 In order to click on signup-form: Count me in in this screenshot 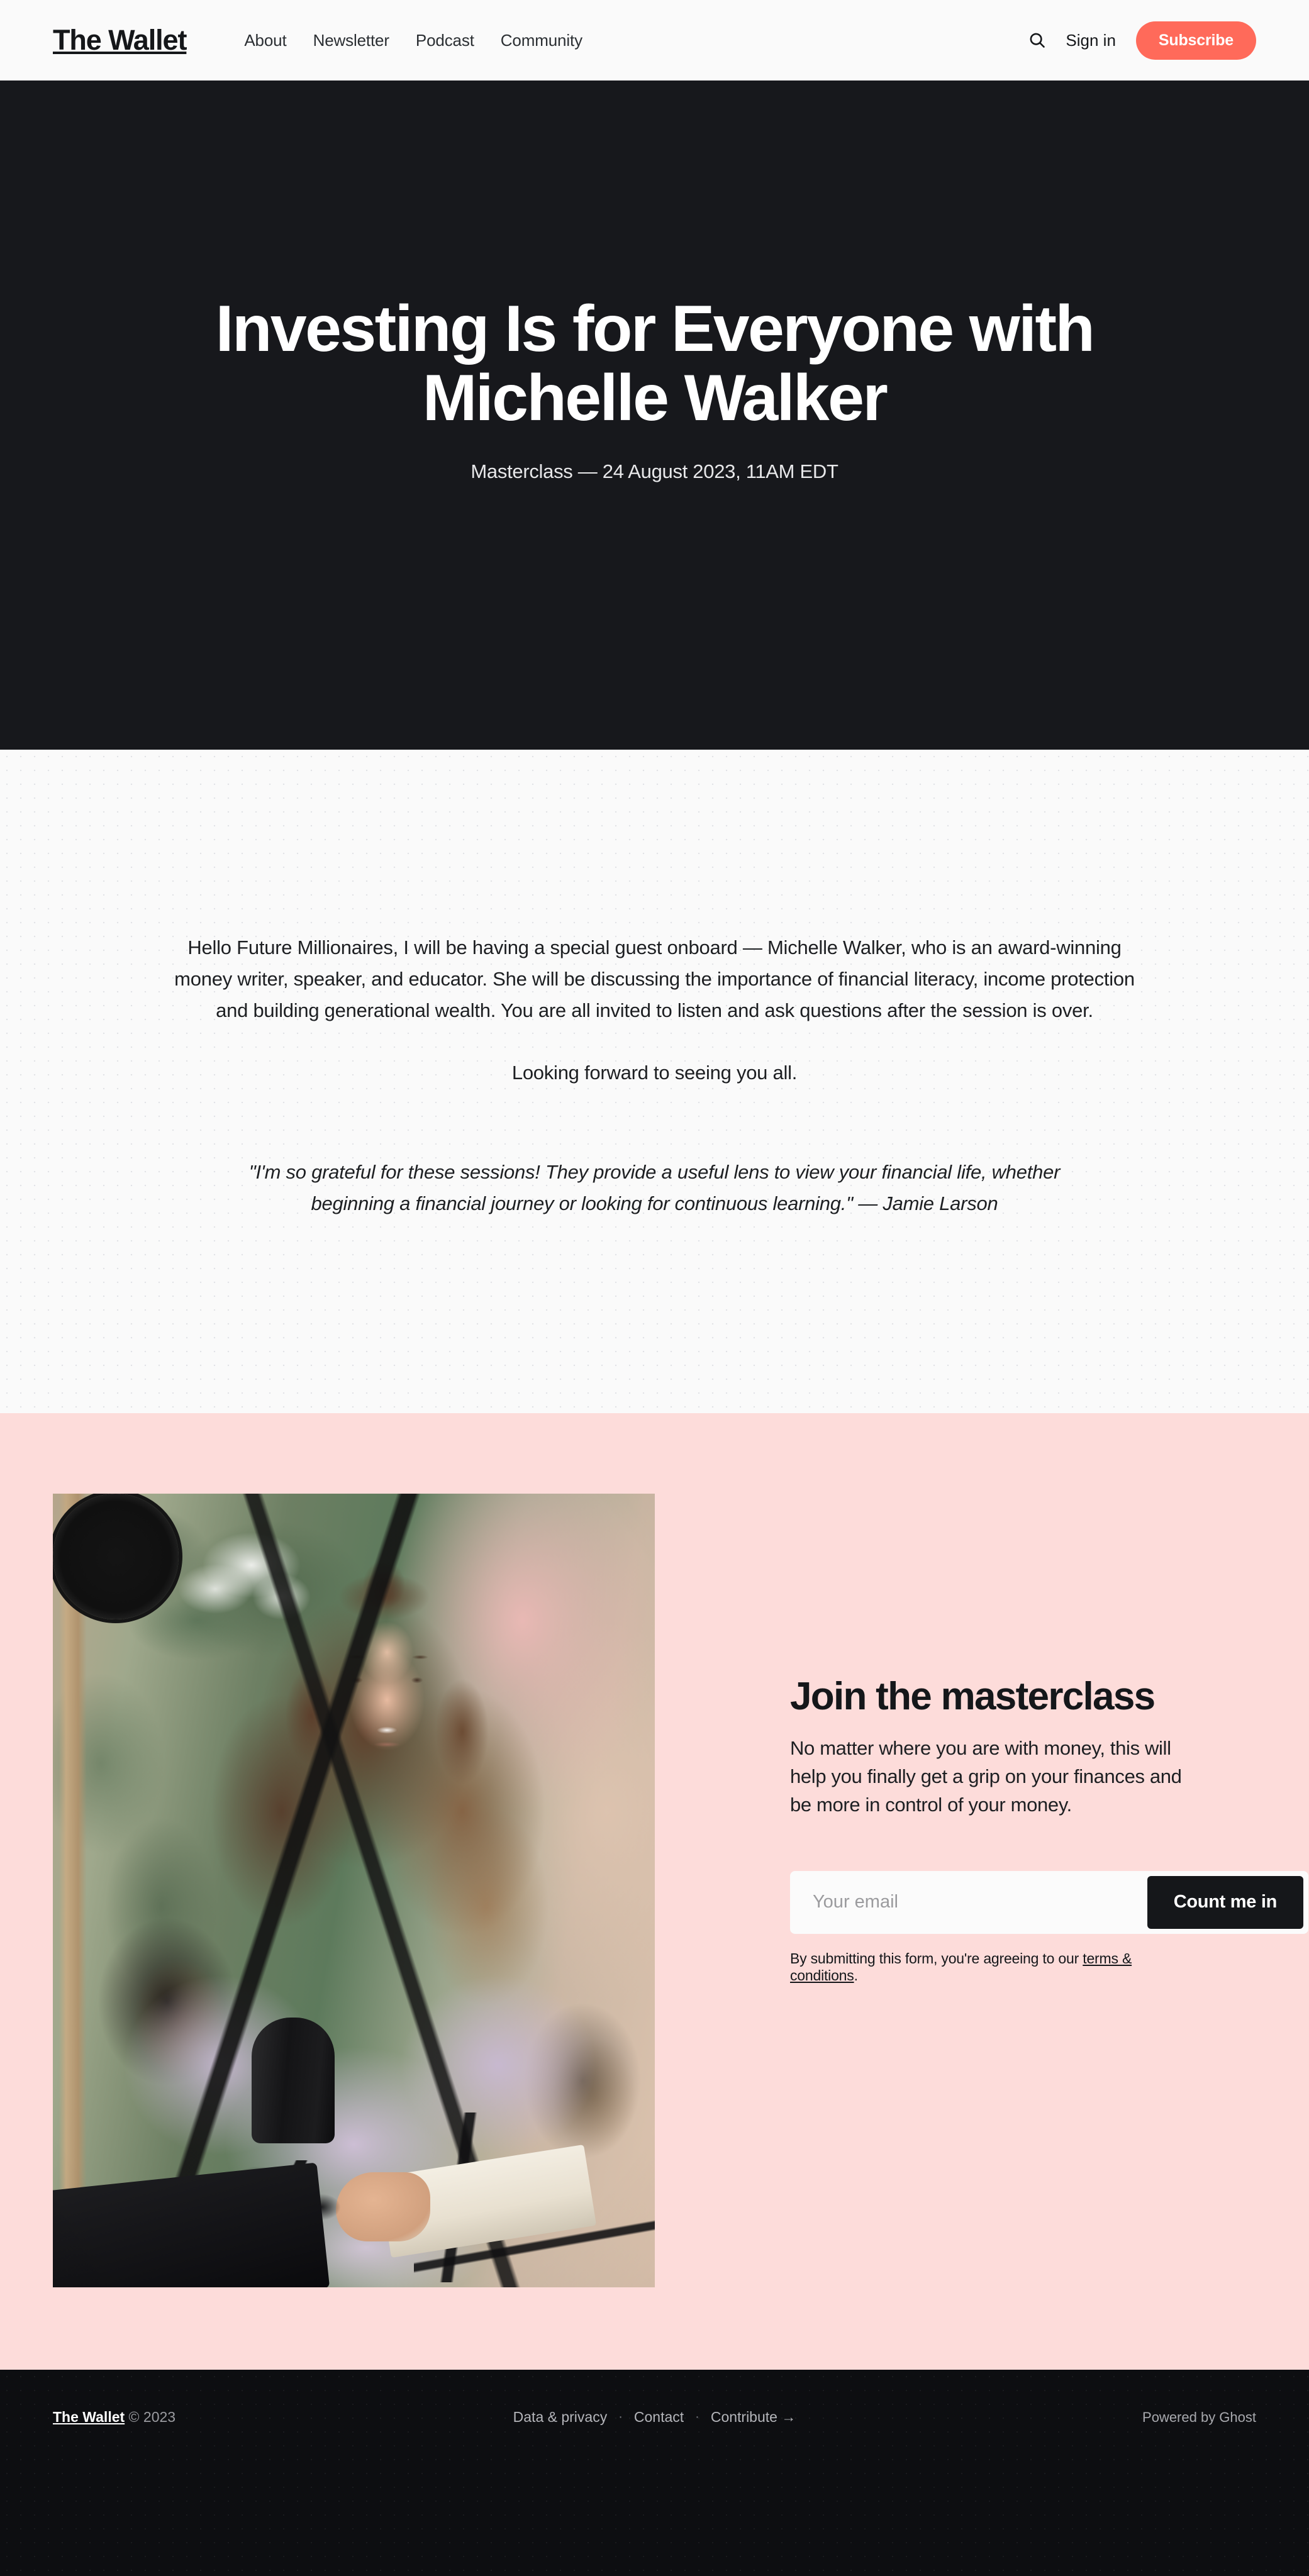, I will do `click(1049, 1902)`.